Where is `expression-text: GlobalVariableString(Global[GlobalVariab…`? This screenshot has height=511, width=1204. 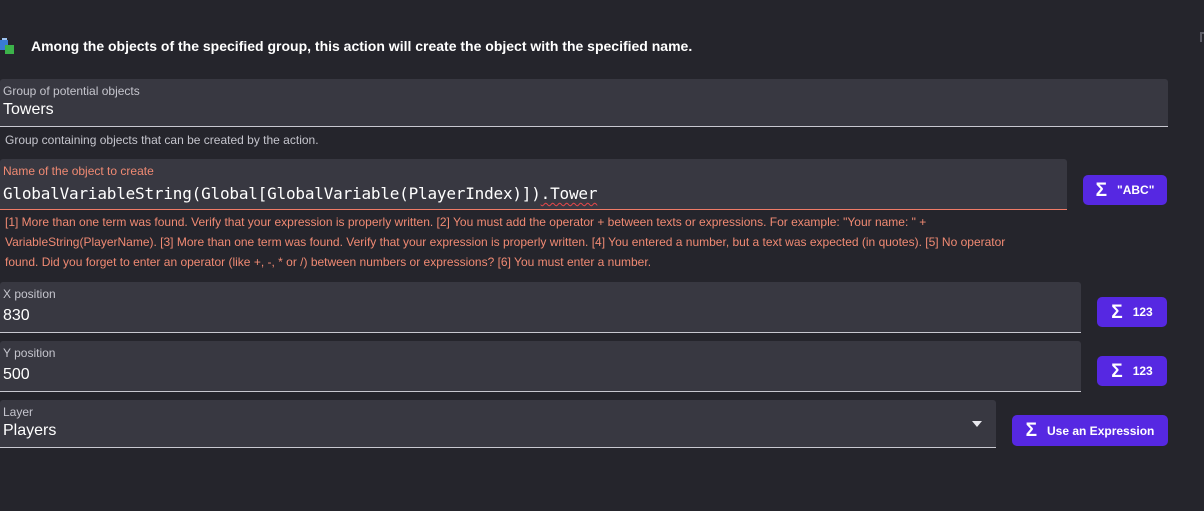 expression-text: GlobalVariableString(Global[GlobalVariab… is located at coordinates (272, 193).